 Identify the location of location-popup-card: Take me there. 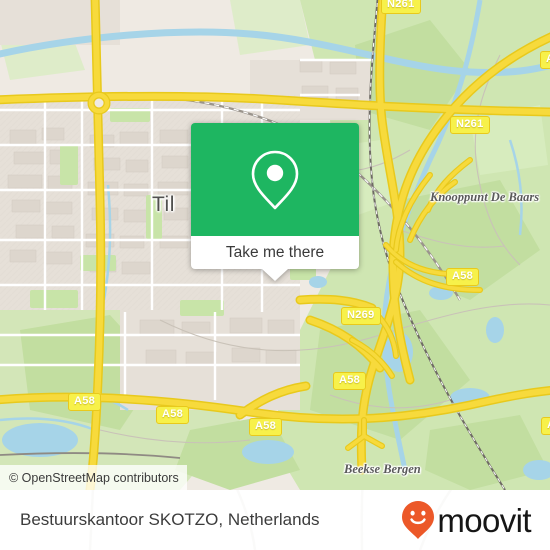
(275, 202).